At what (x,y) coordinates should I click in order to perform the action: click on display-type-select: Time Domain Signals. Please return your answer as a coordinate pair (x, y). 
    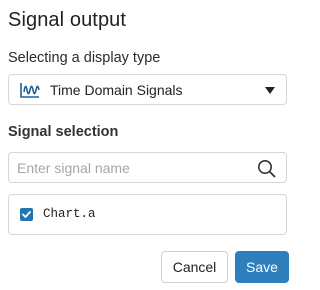
    Looking at the image, I should click on (147, 89).